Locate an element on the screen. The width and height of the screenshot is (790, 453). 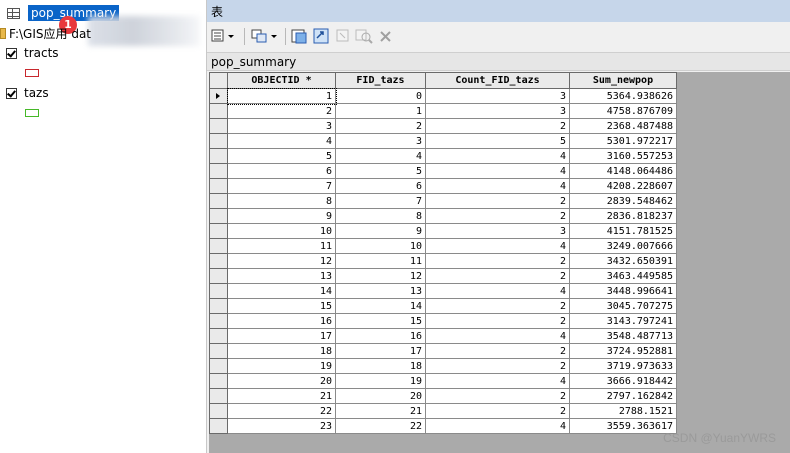
cell-fid-tazs: 15 is located at coordinates (380, 321).